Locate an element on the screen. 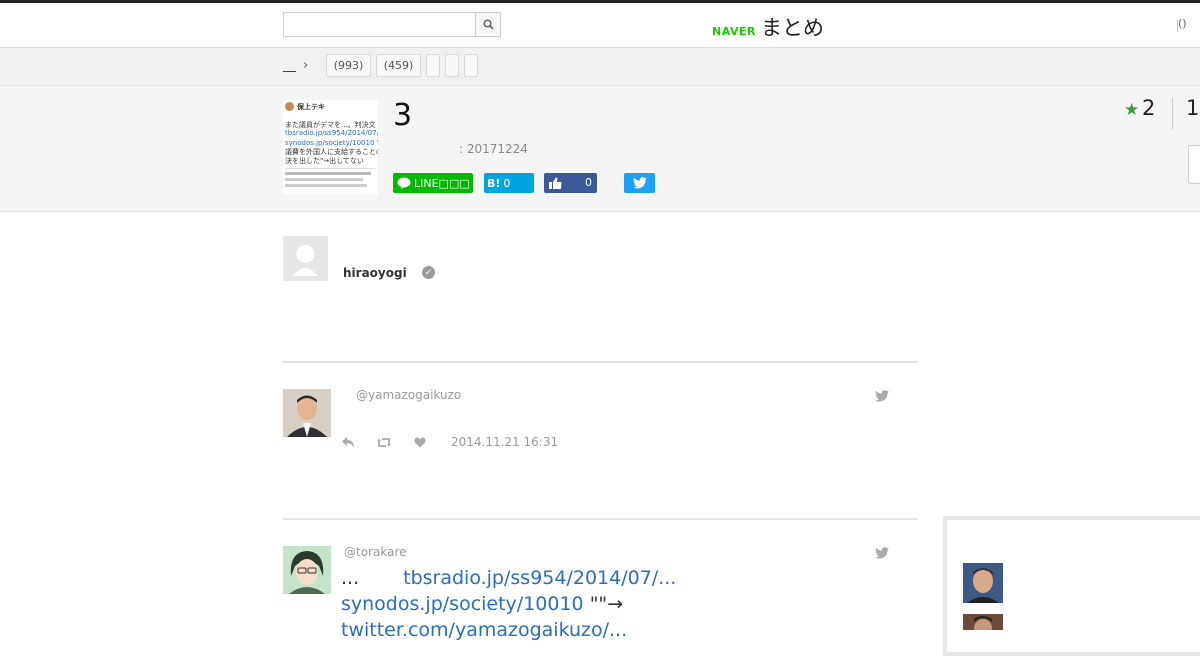  page-title: 3 is located at coordinates (403, 115).